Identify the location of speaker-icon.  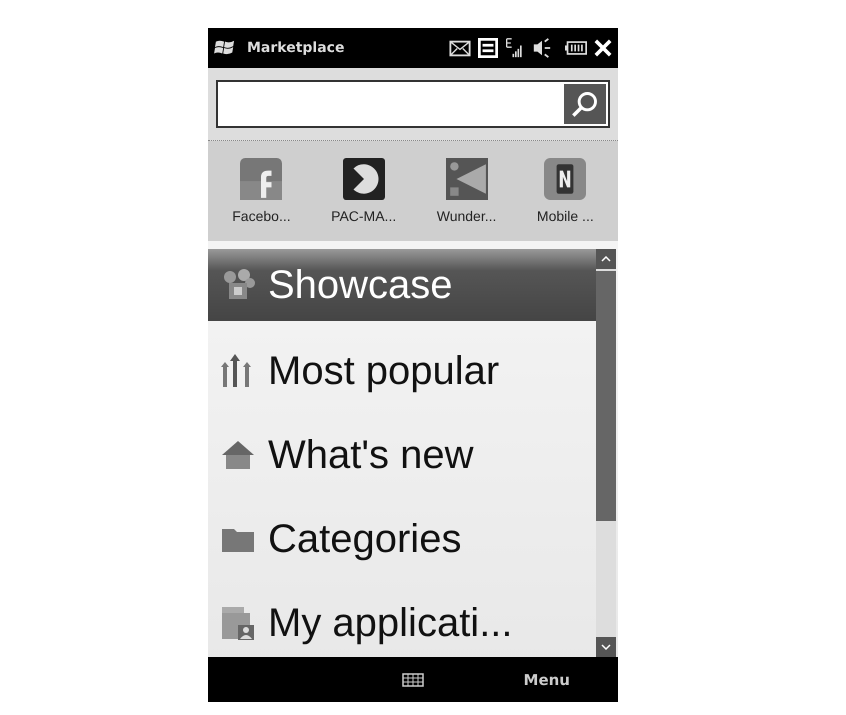
(542, 48).